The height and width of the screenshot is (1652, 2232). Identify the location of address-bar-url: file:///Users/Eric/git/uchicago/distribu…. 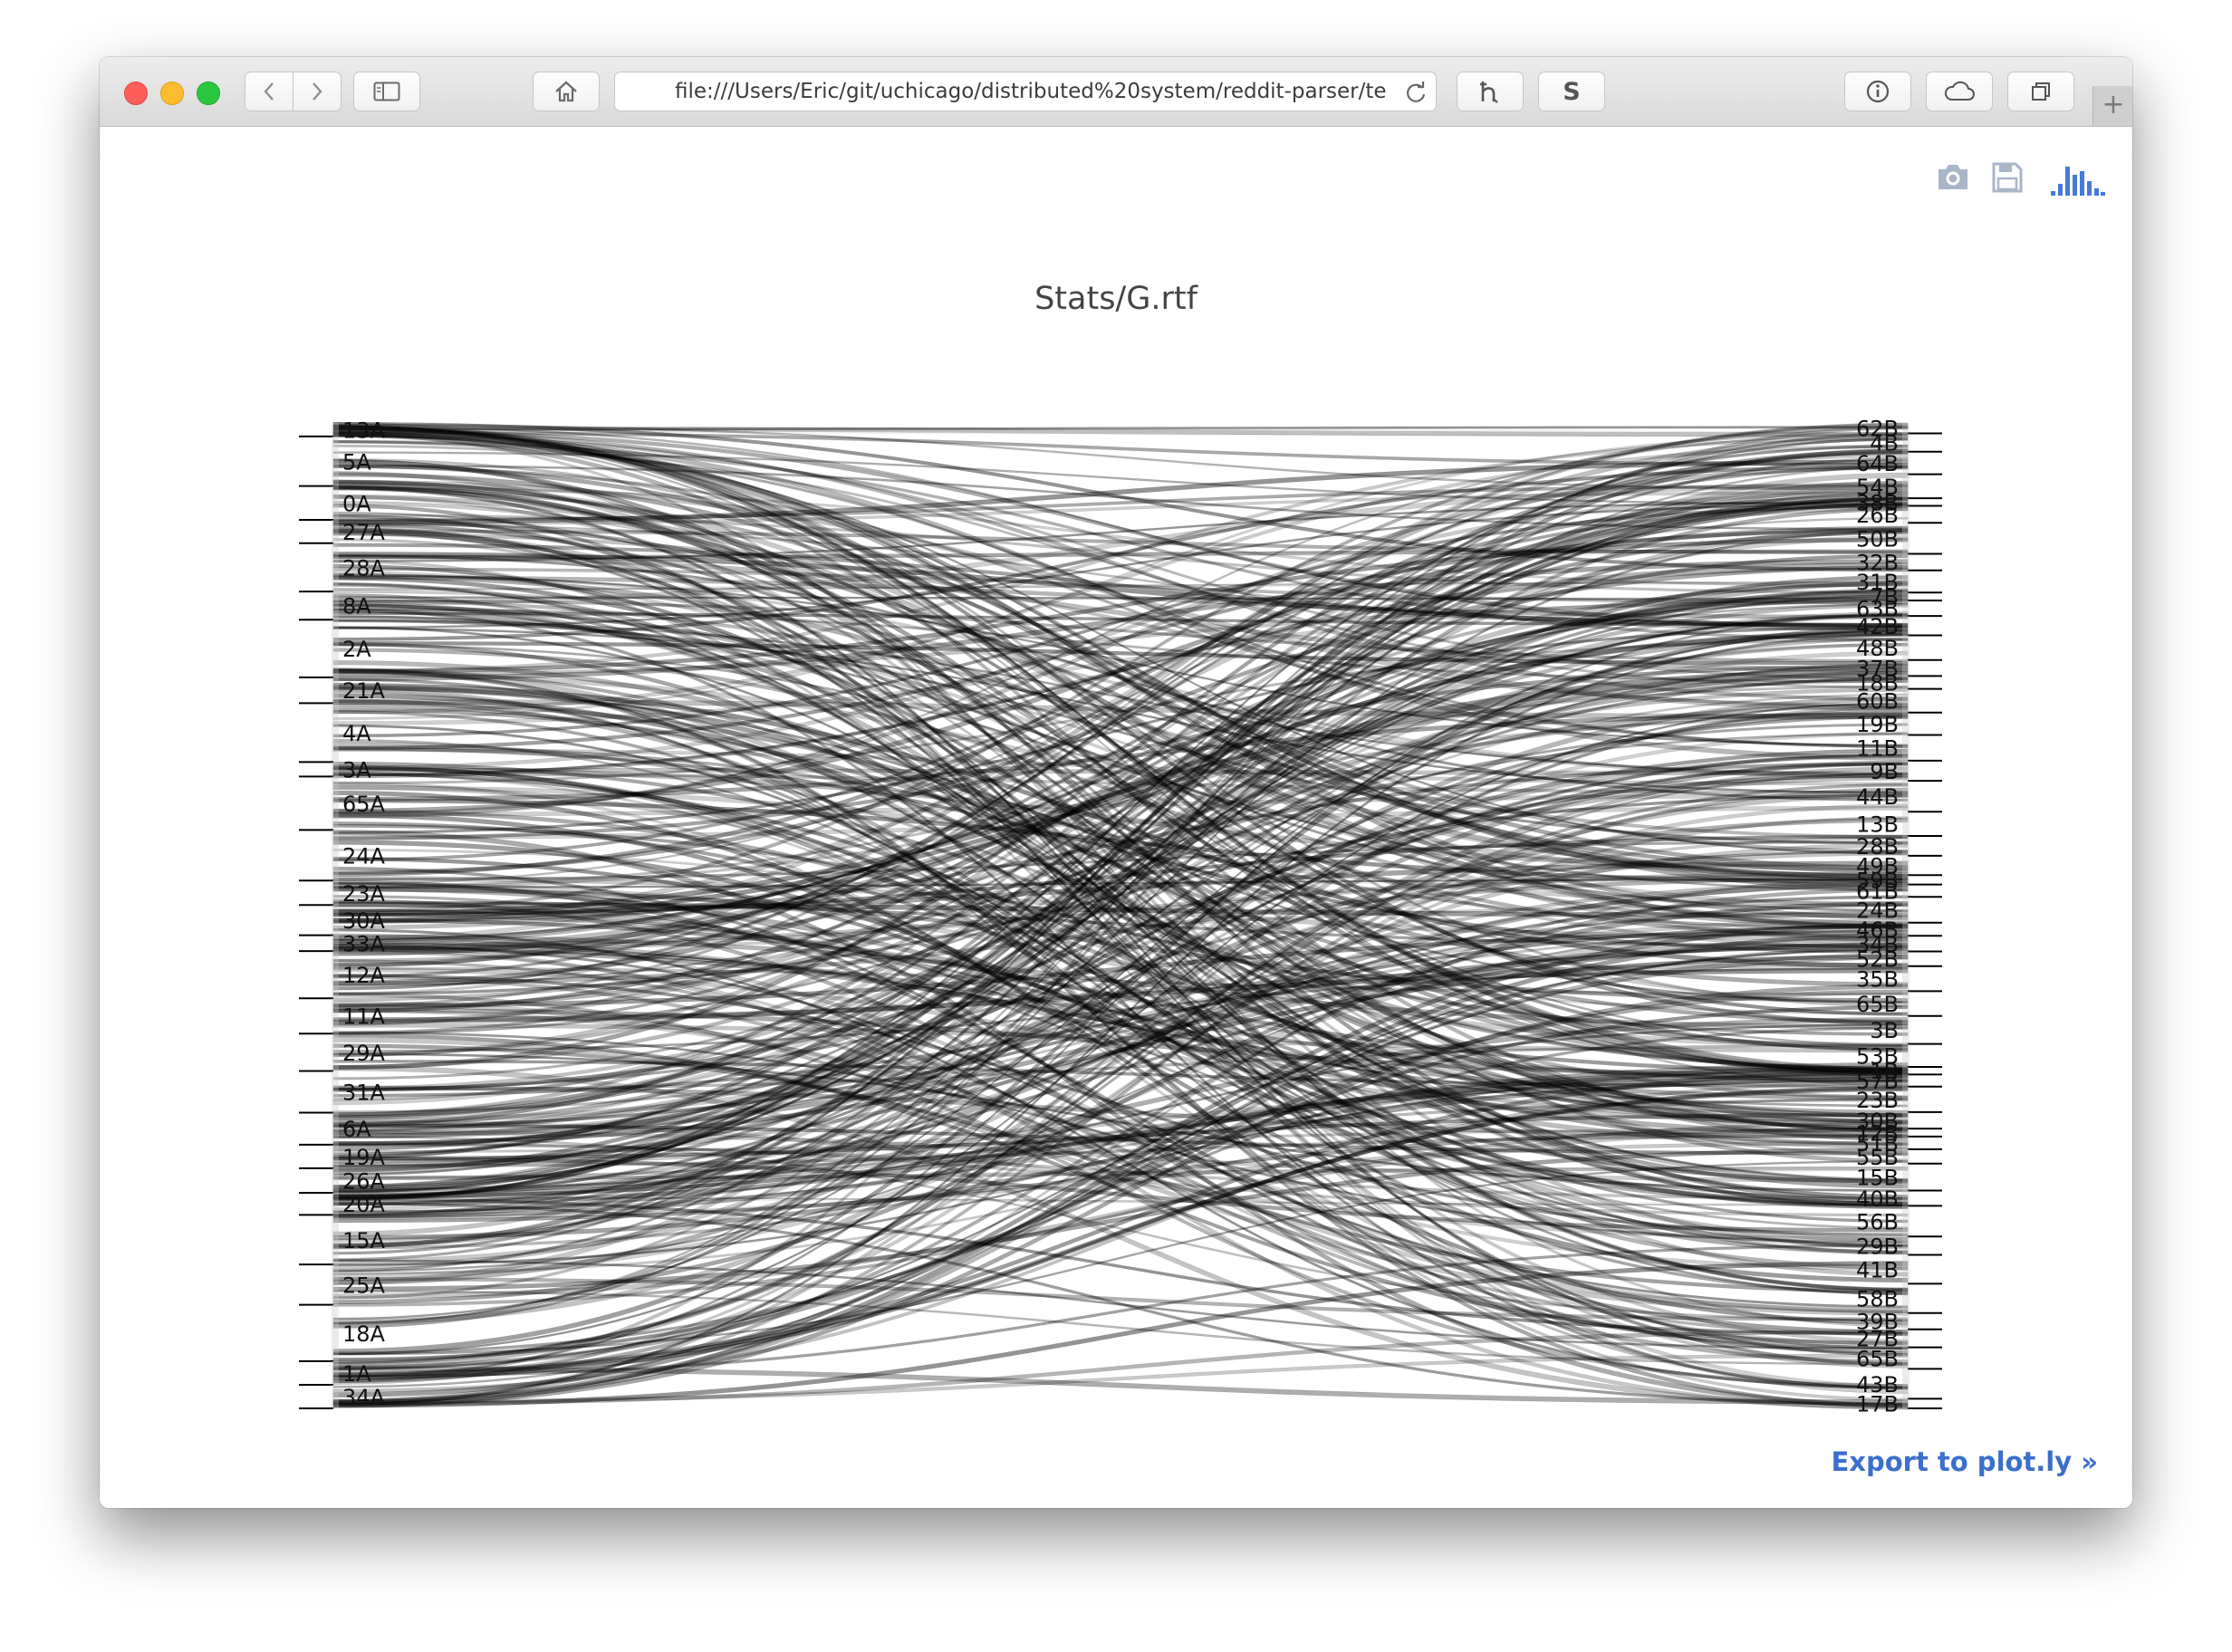
(1031, 91).